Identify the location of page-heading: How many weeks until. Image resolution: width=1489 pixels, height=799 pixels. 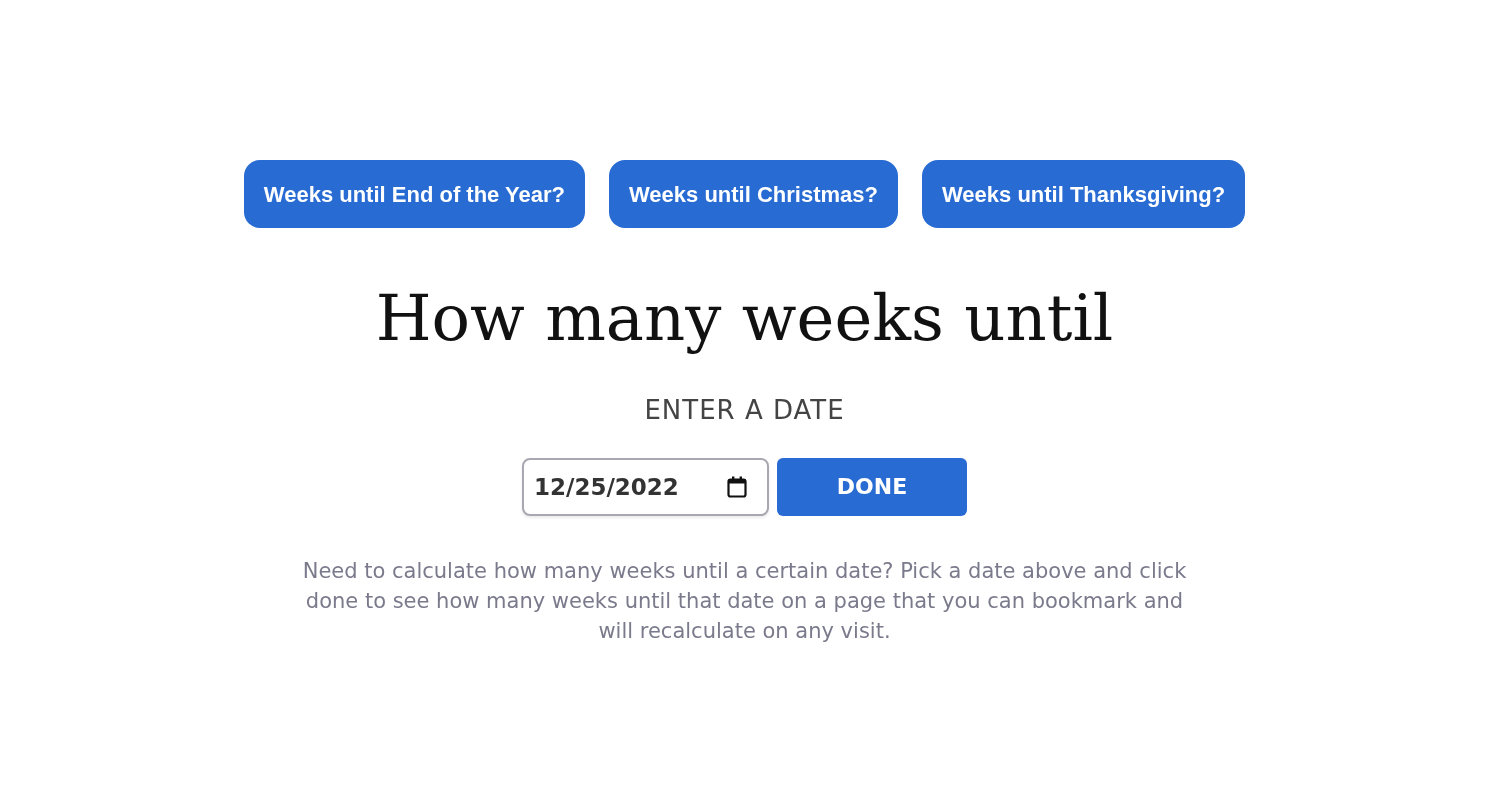
(744, 318).